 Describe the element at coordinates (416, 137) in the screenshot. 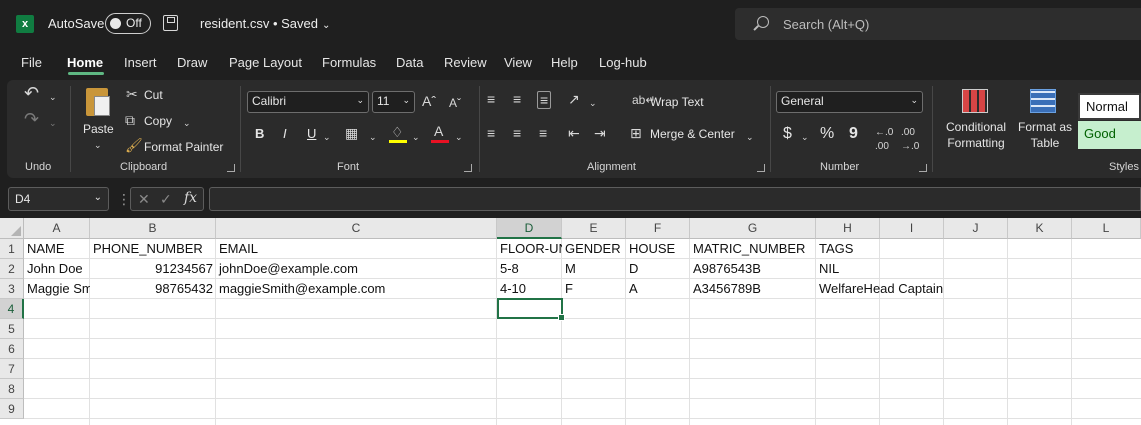

I see `fill-color-dropdown-icon: ⌄` at that location.